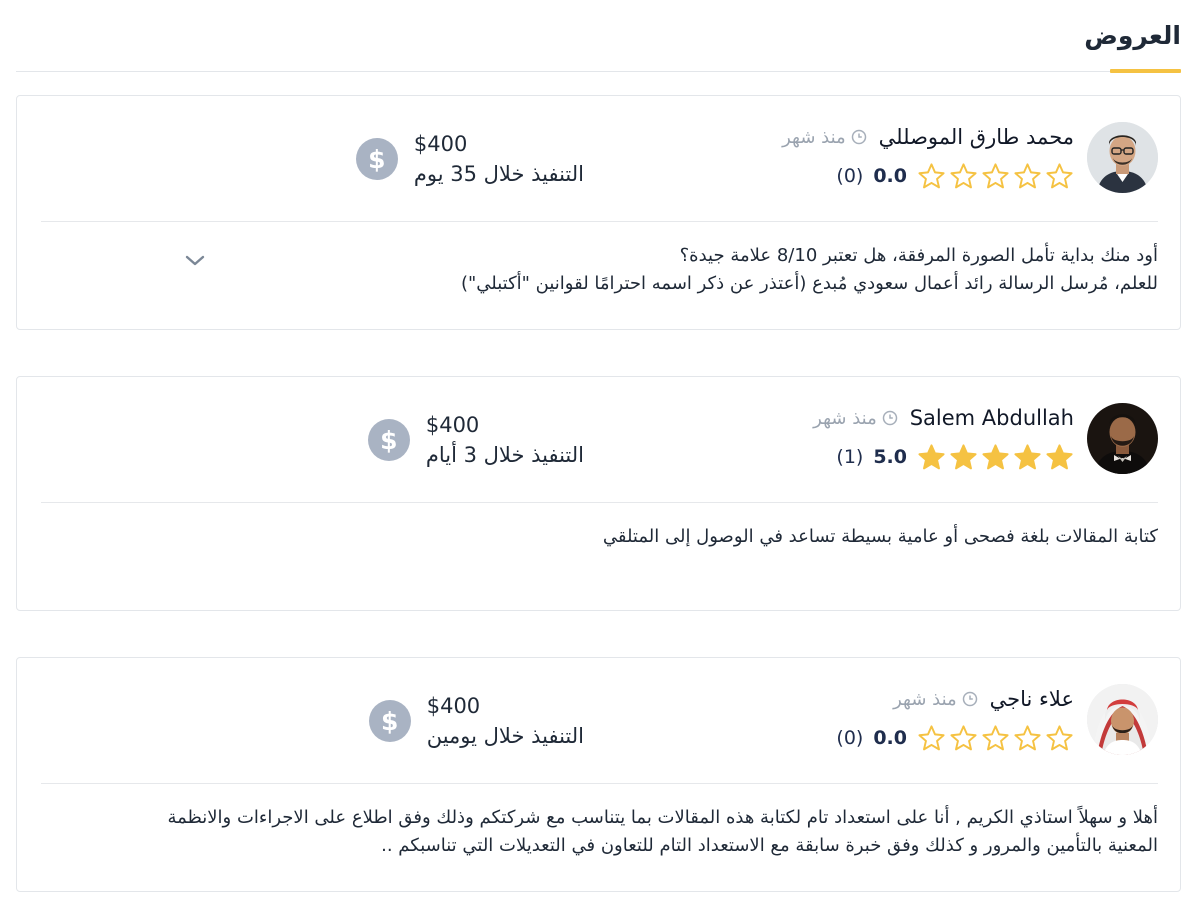  Describe the element at coordinates (598, 36) in the screenshot. I see `offers-section-header: العروض` at that location.